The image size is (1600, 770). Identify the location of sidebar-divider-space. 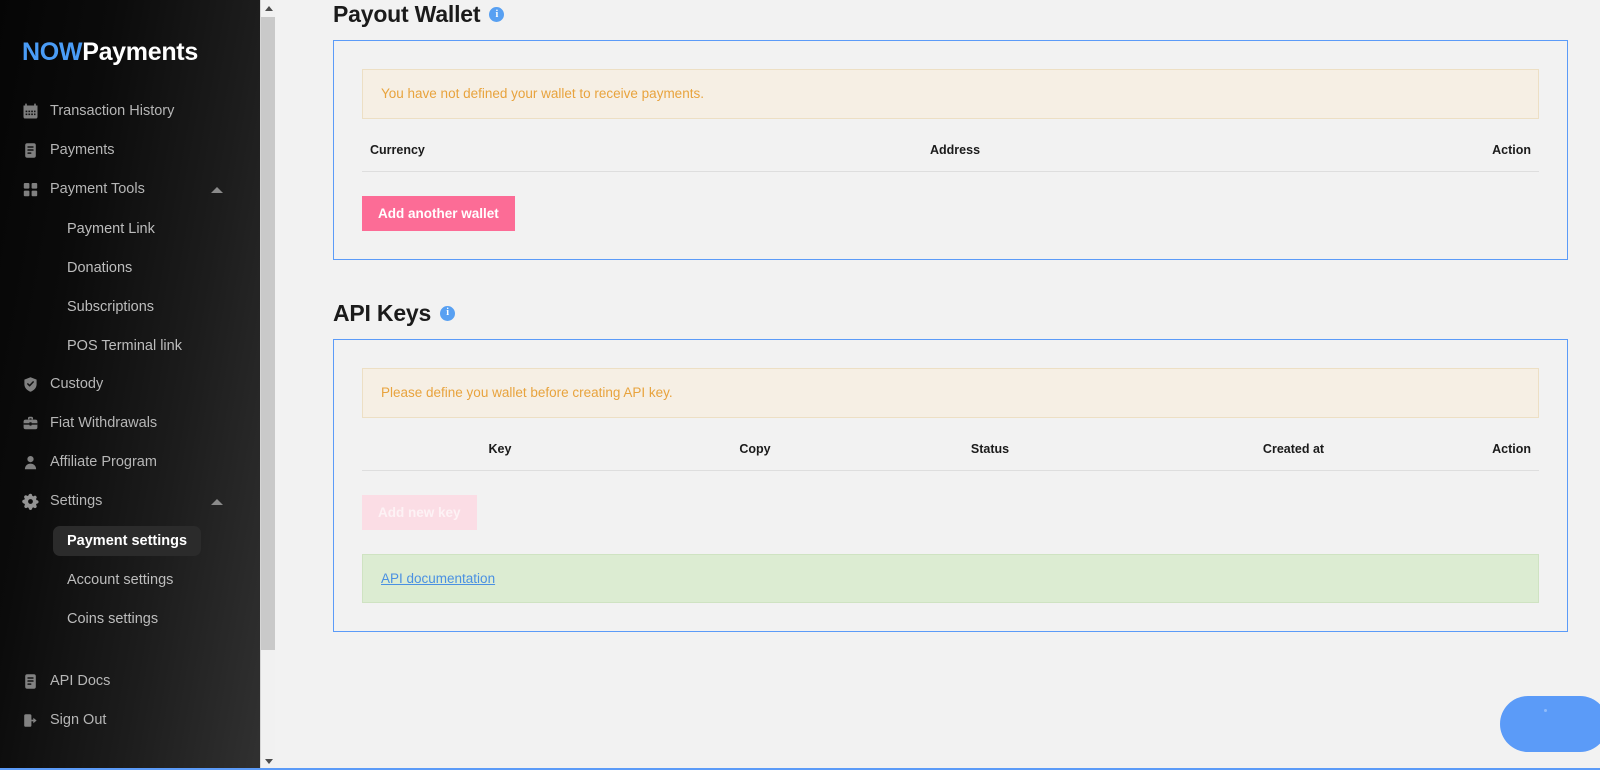
(137, 650).